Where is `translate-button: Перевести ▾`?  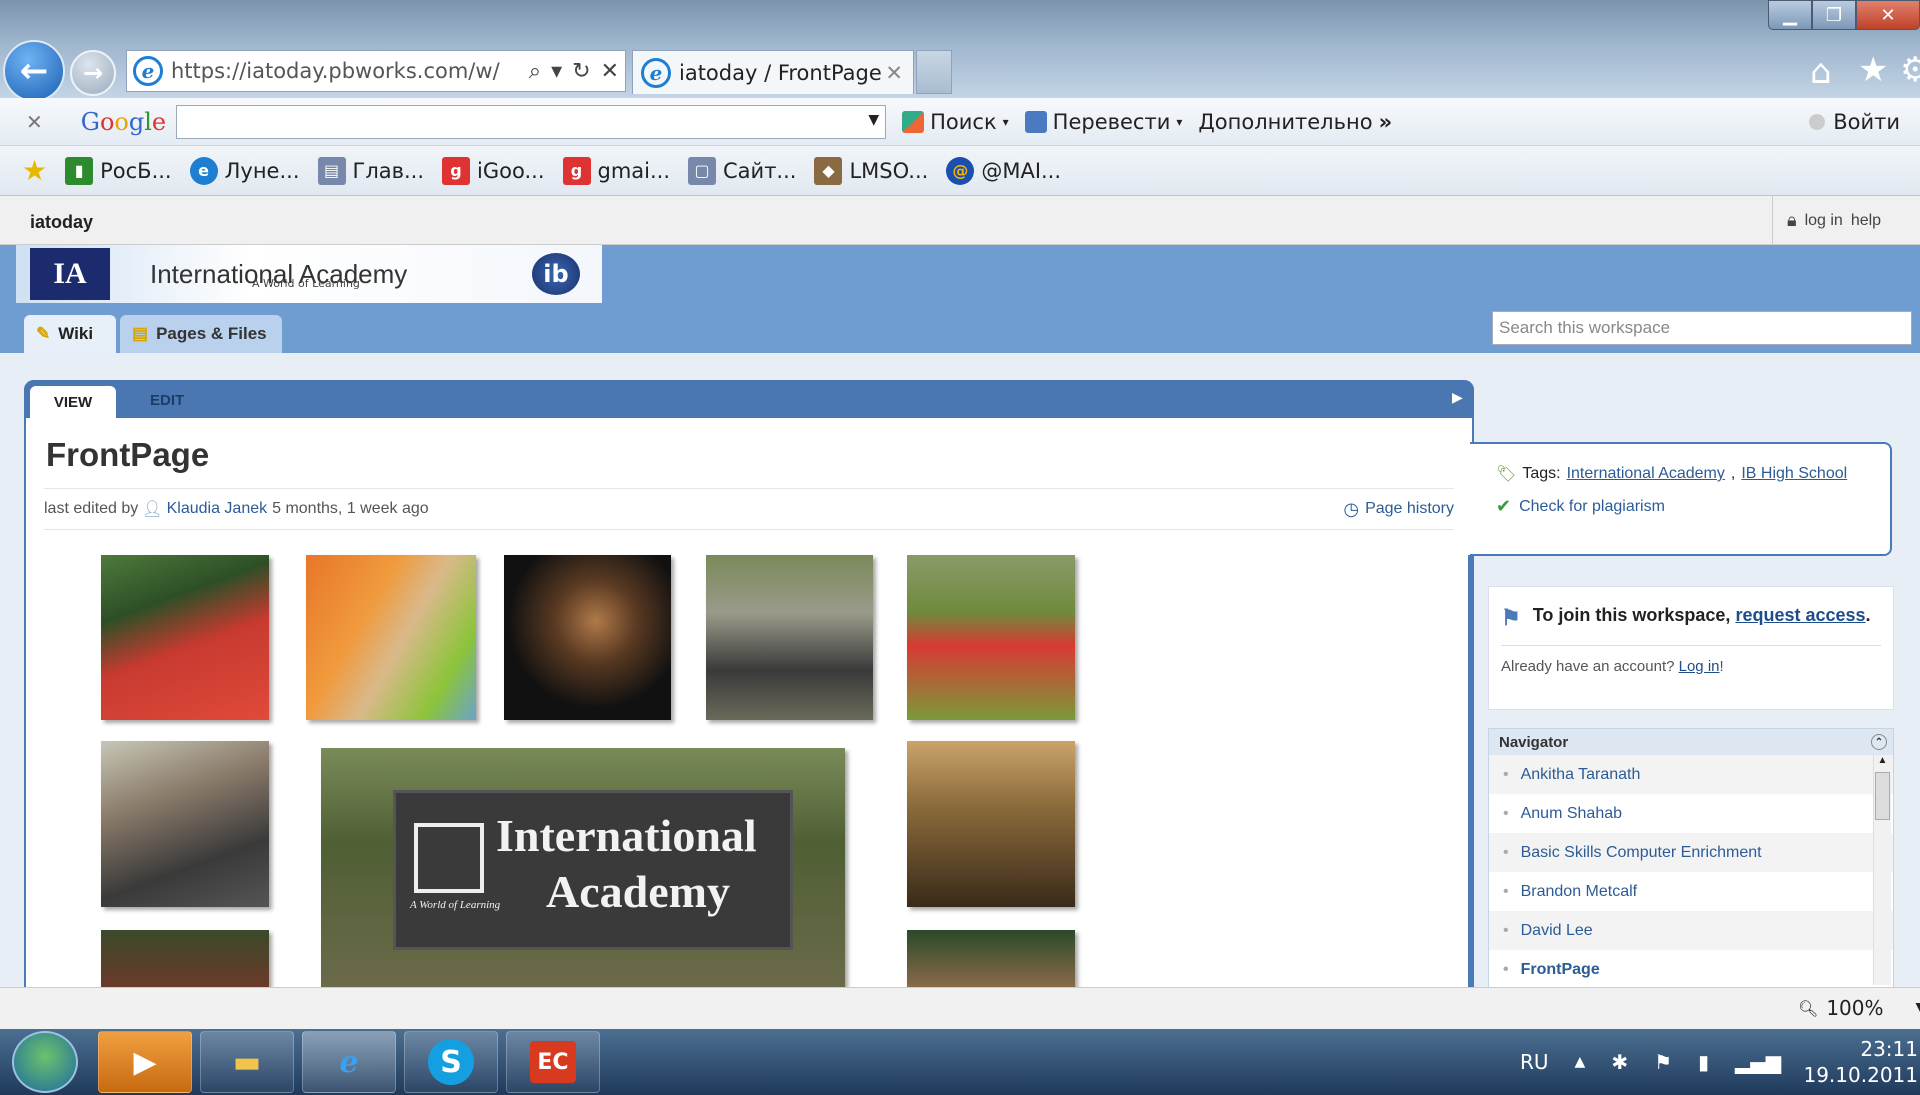 translate-button: Перевести ▾ is located at coordinates (1103, 122).